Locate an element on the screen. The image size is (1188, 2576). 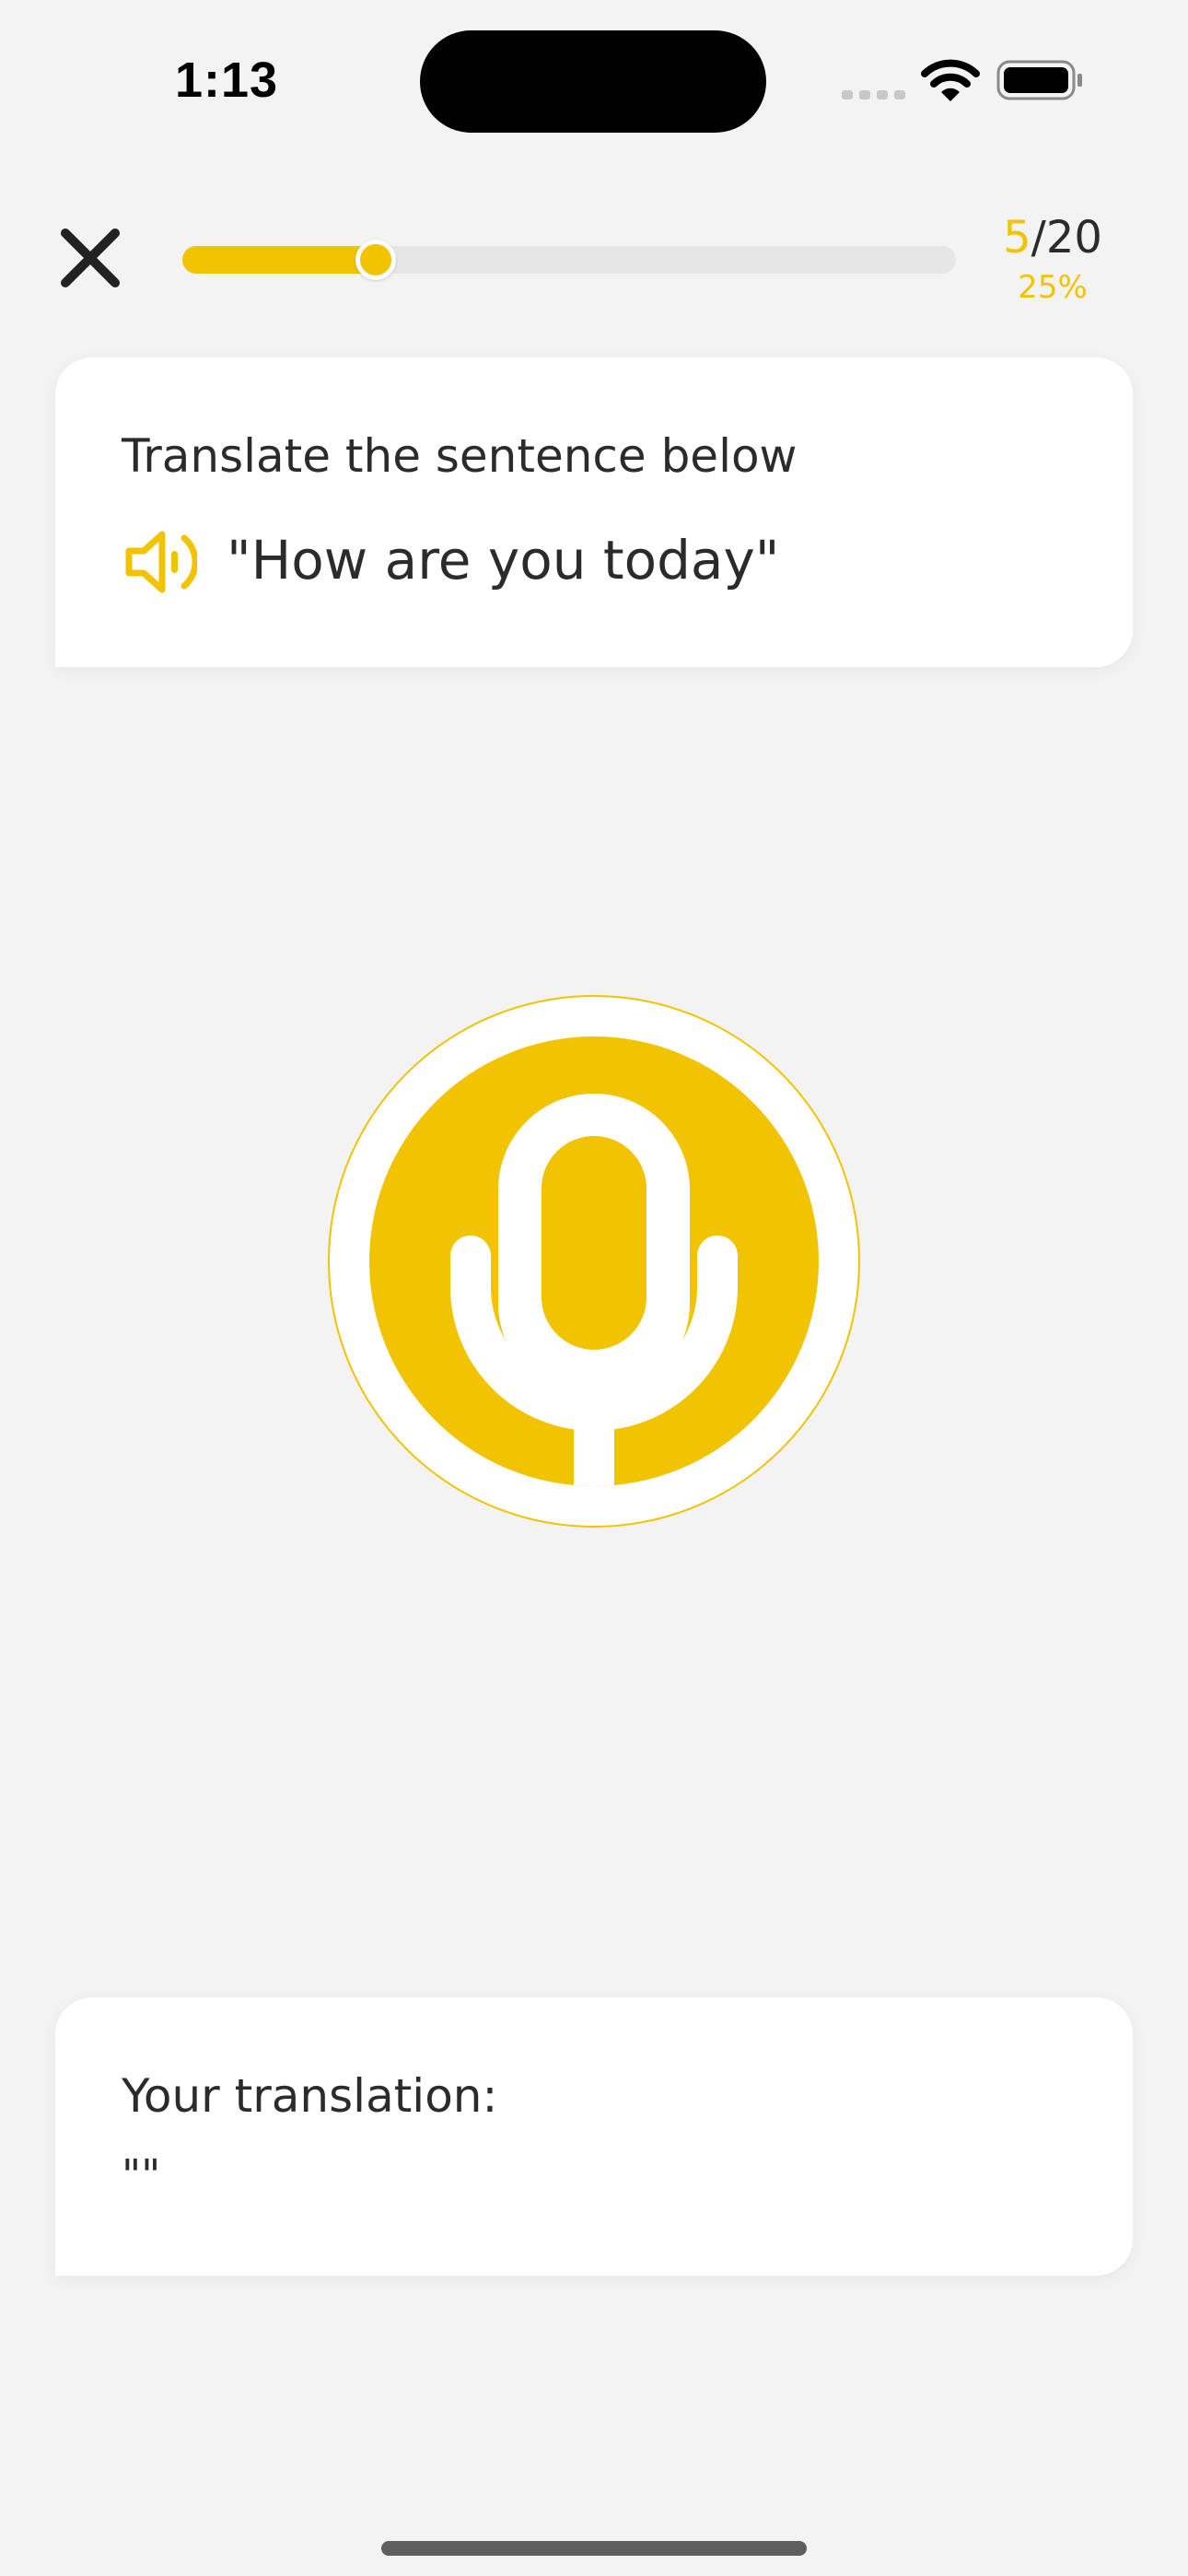
answer-text: "" is located at coordinates (141, 2175).